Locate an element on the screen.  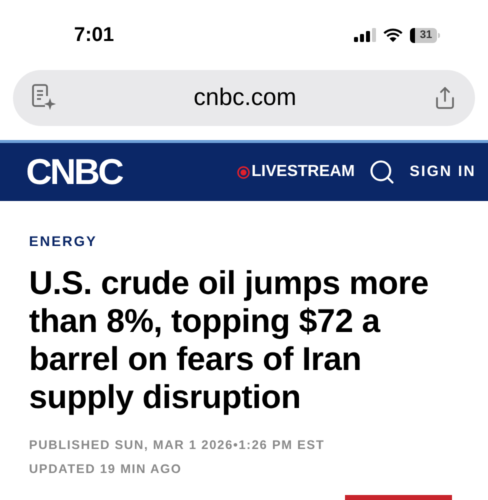
updated-time: UPDATED 19 MIN AGO is located at coordinates (106, 469).